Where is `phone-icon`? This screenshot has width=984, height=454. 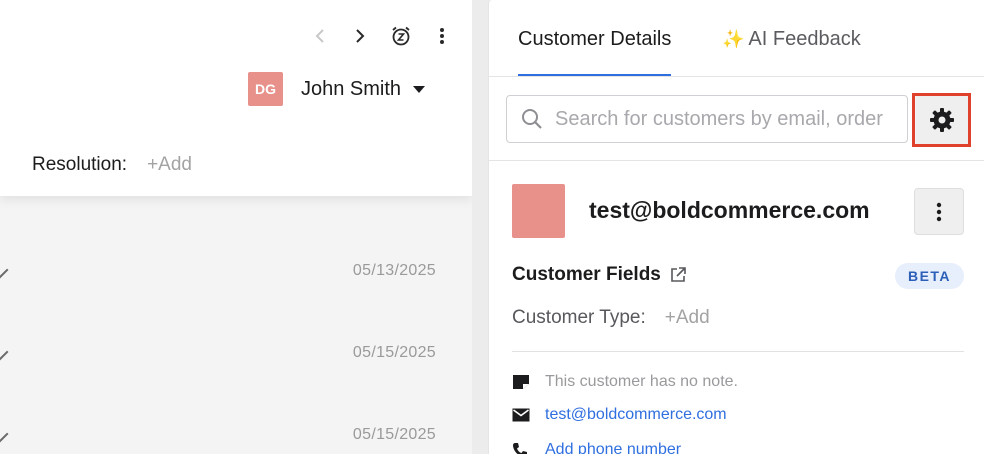 phone-icon is located at coordinates (522, 448).